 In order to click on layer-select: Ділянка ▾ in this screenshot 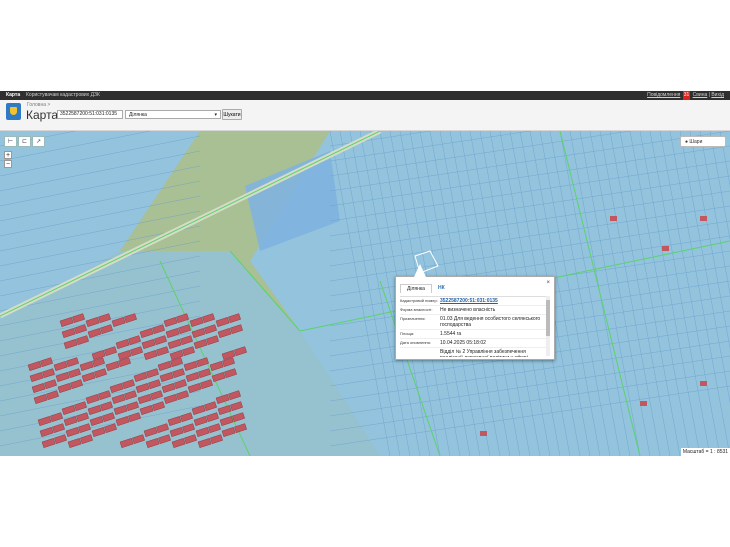, I will do `click(173, 114)`.